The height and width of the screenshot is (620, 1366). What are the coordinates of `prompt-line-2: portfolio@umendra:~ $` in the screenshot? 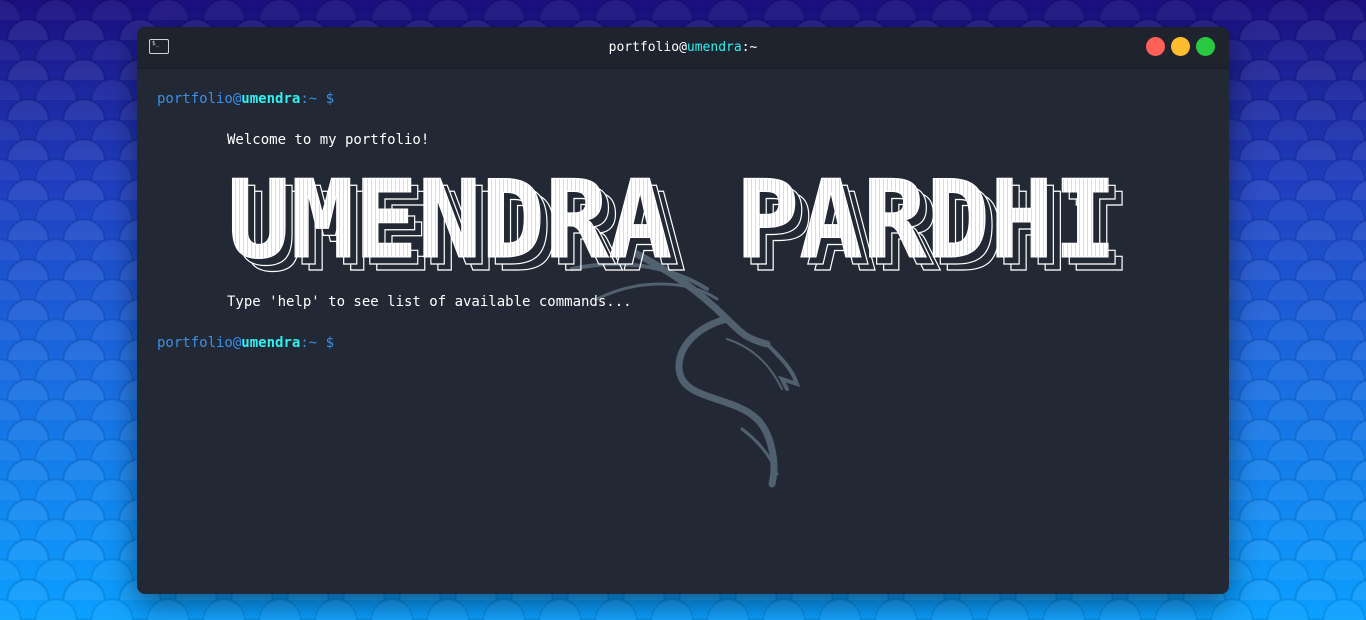 It's located at (245, 343).